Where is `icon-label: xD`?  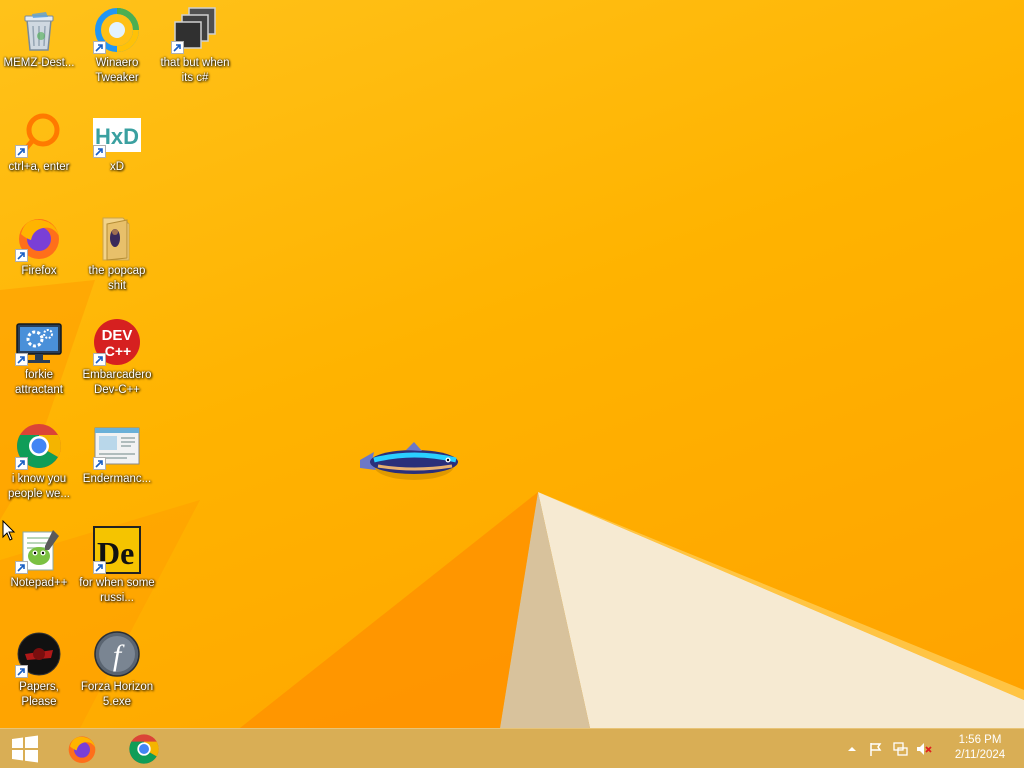
icon-label: xD is located at coordinates (117, 167).